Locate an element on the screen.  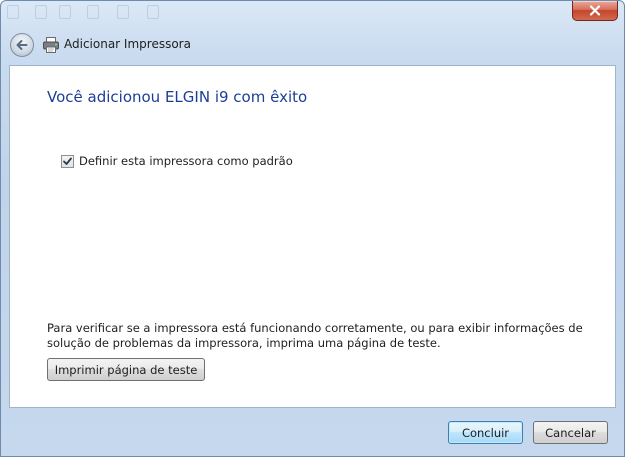
close-icon is located at coordinates (595, 10).